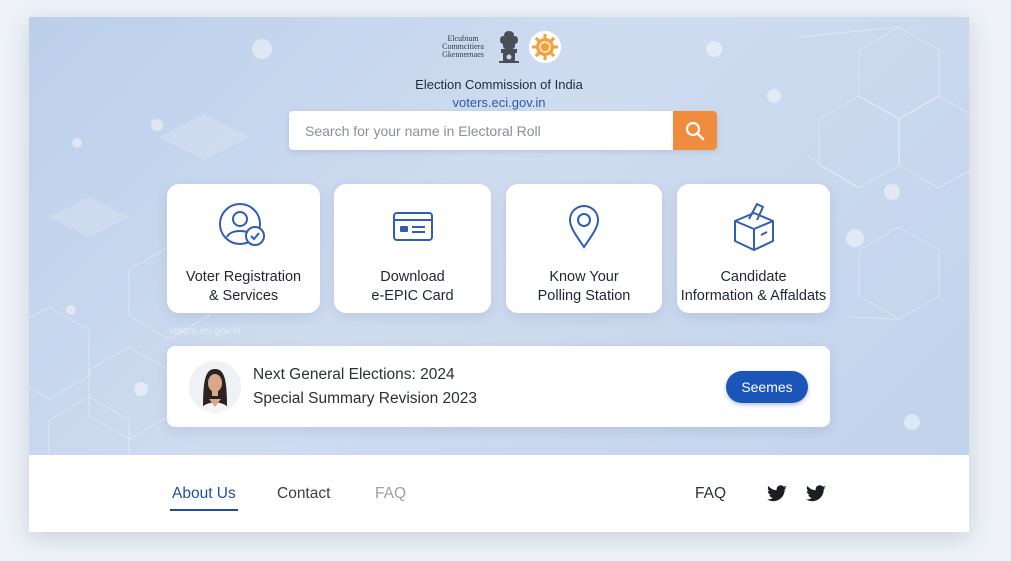 The image size is (1011, 561). I want to click on footer-link-faq: FAQ, so click(390, 494).